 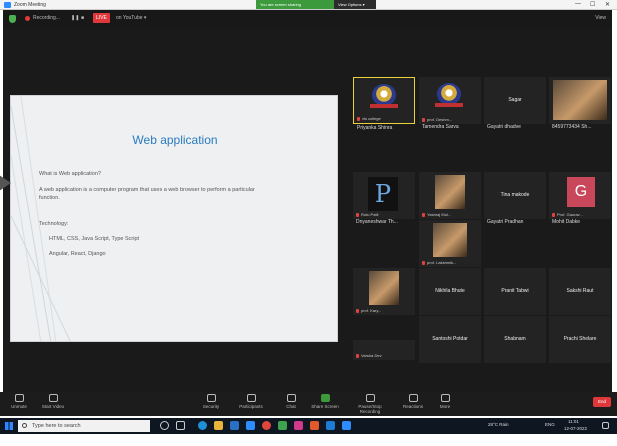 I want to click on stop-recording-icon: ■, so click(x=82, y=18).